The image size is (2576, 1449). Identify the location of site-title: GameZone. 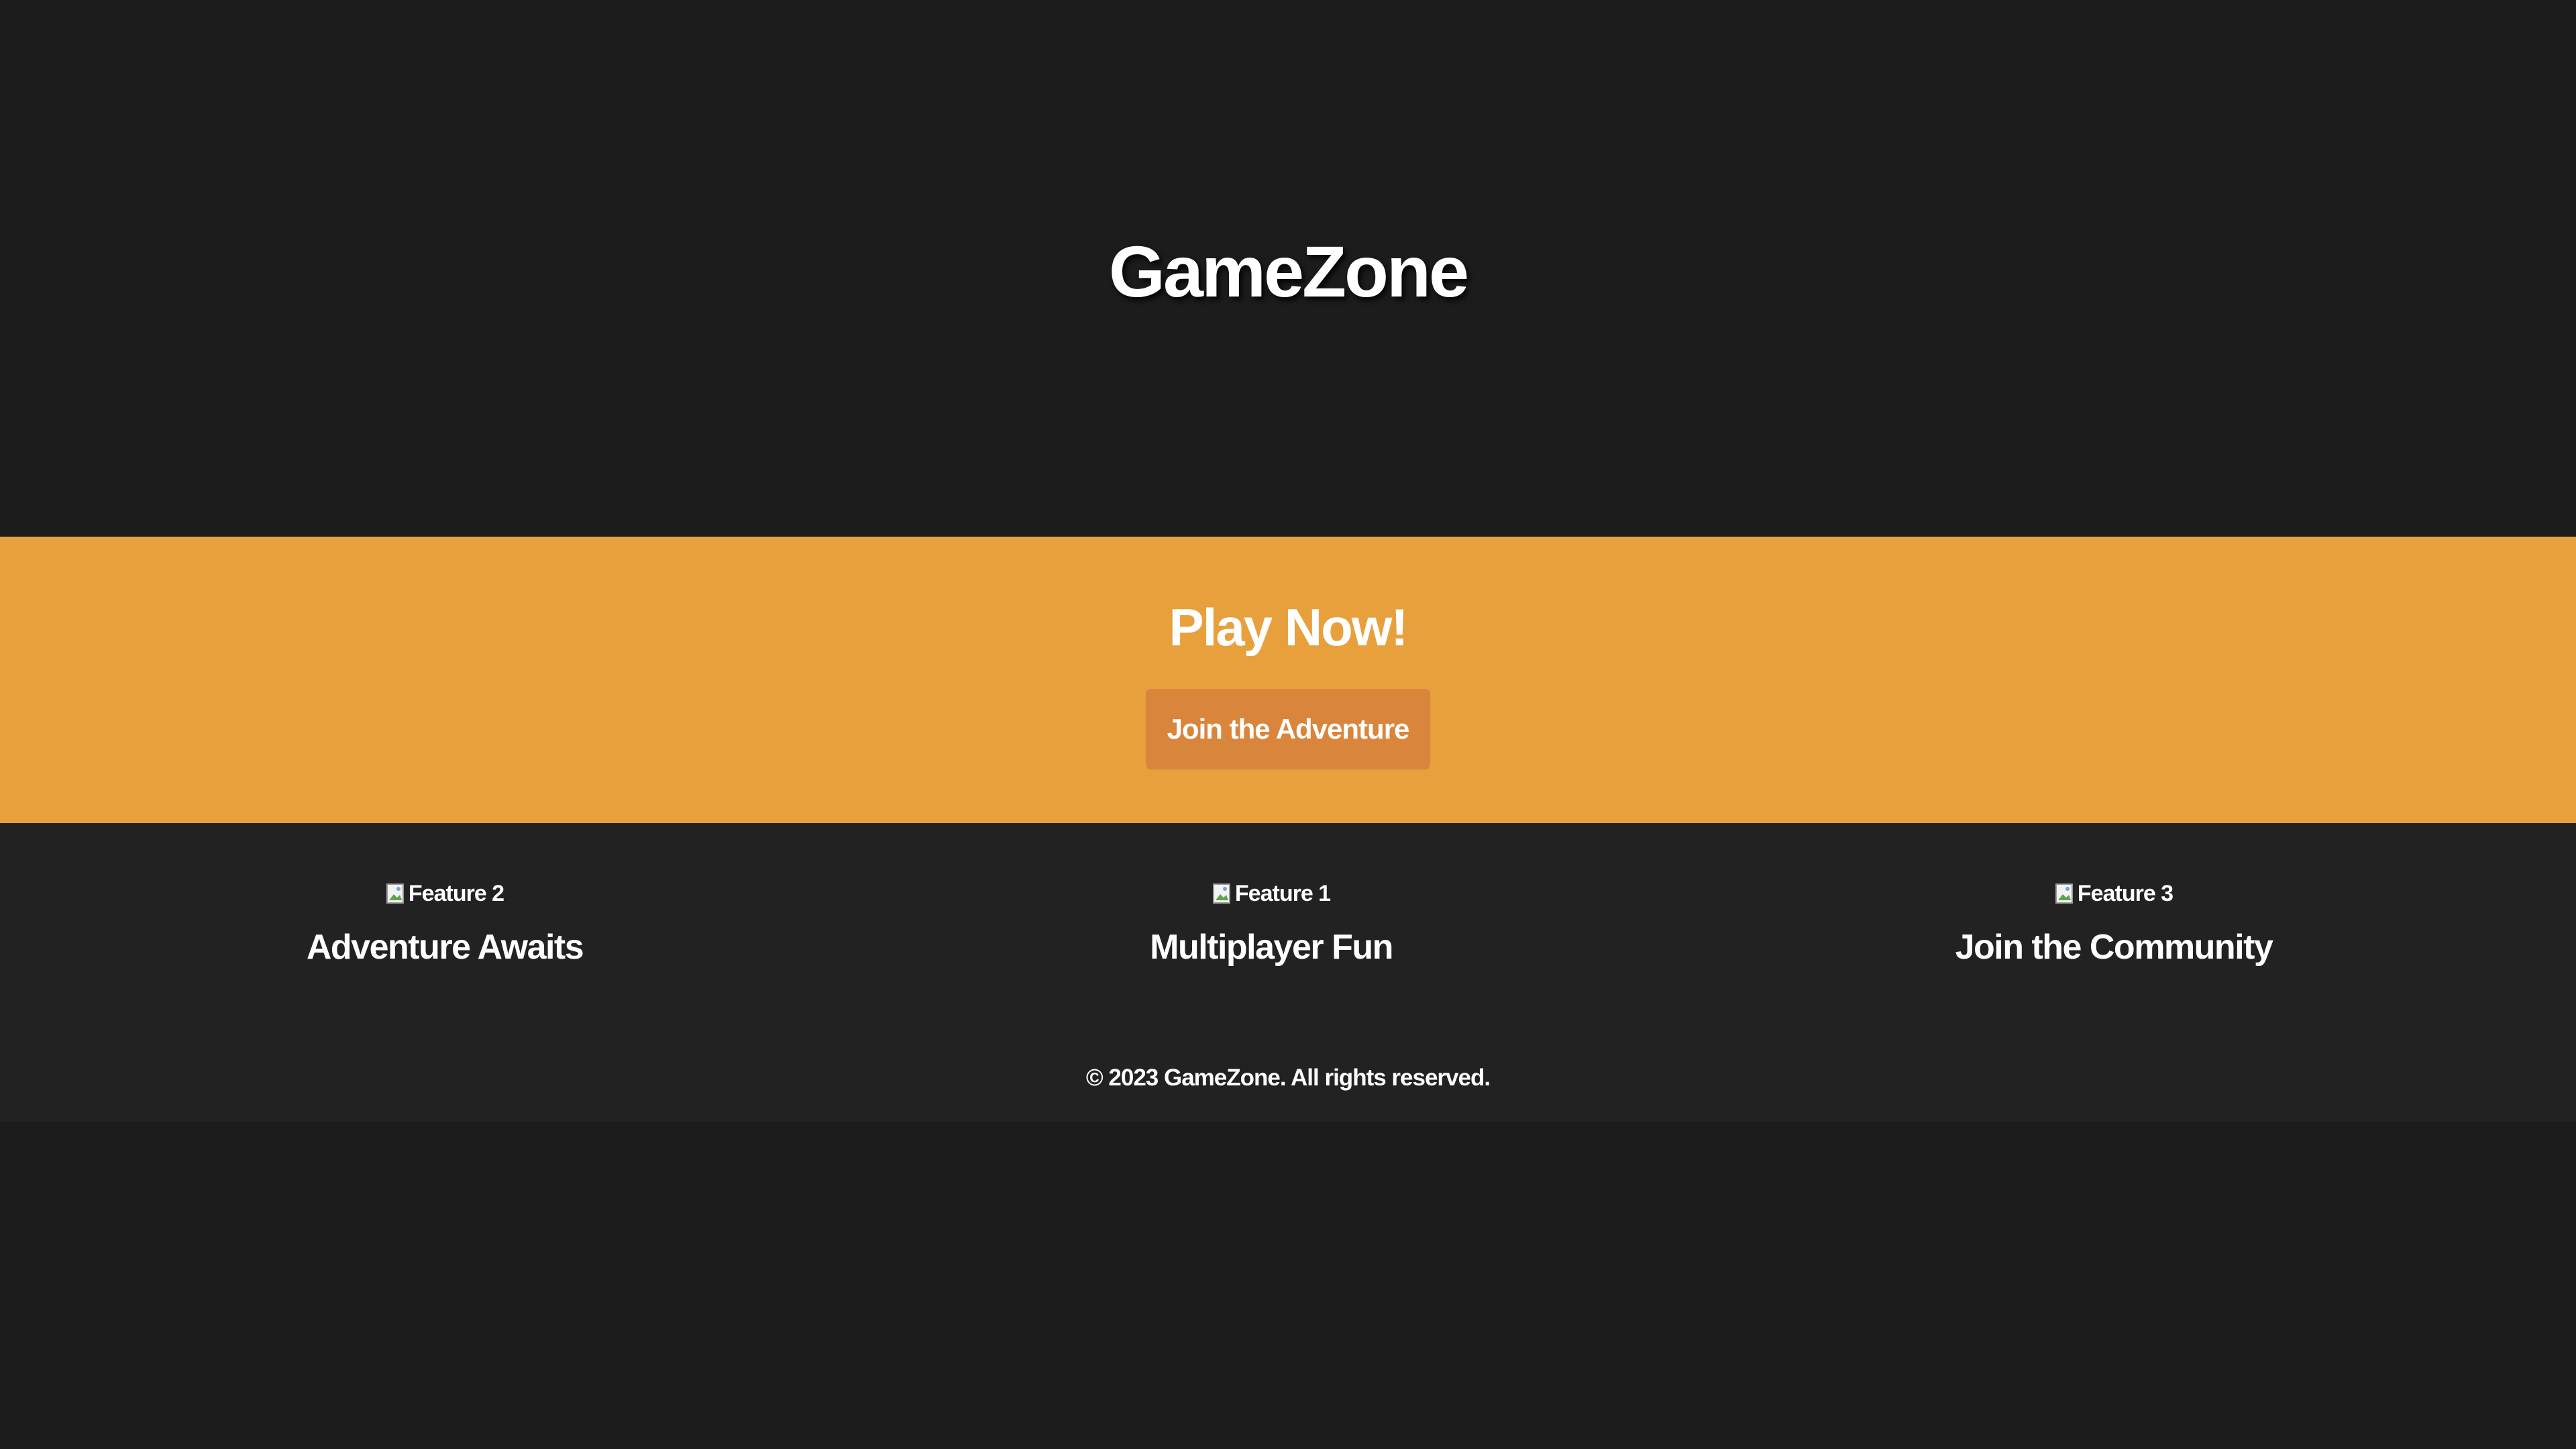
(1288, 271).